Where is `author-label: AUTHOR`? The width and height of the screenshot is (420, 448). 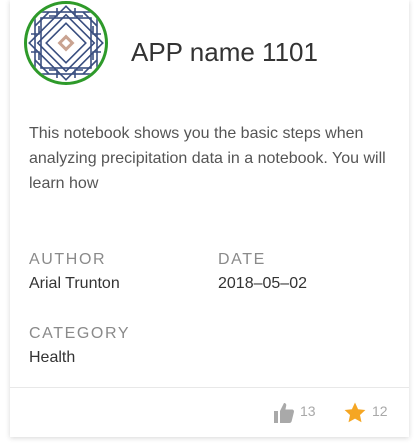
author-label: AUTHOR is located at coordinates (68, 259).